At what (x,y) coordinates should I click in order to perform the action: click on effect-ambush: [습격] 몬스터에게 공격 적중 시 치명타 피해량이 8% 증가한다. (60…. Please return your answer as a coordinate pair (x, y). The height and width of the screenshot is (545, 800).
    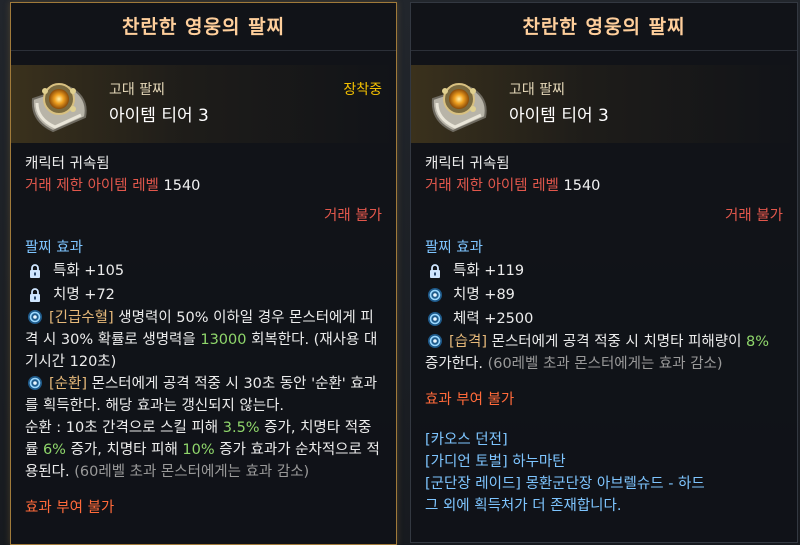
    Looking at the image, I should click on (604, 353).